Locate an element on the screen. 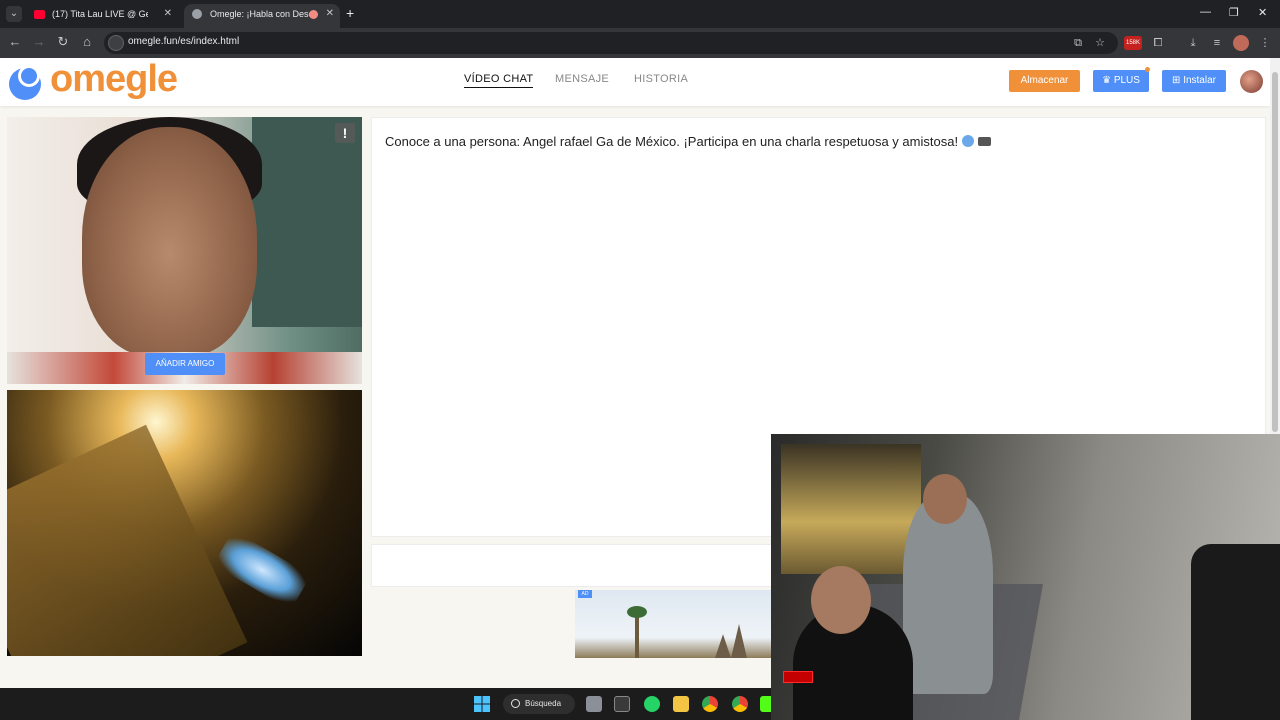 The image size is (1280, 720). palm-trunk is located at coordinates (637, 635).